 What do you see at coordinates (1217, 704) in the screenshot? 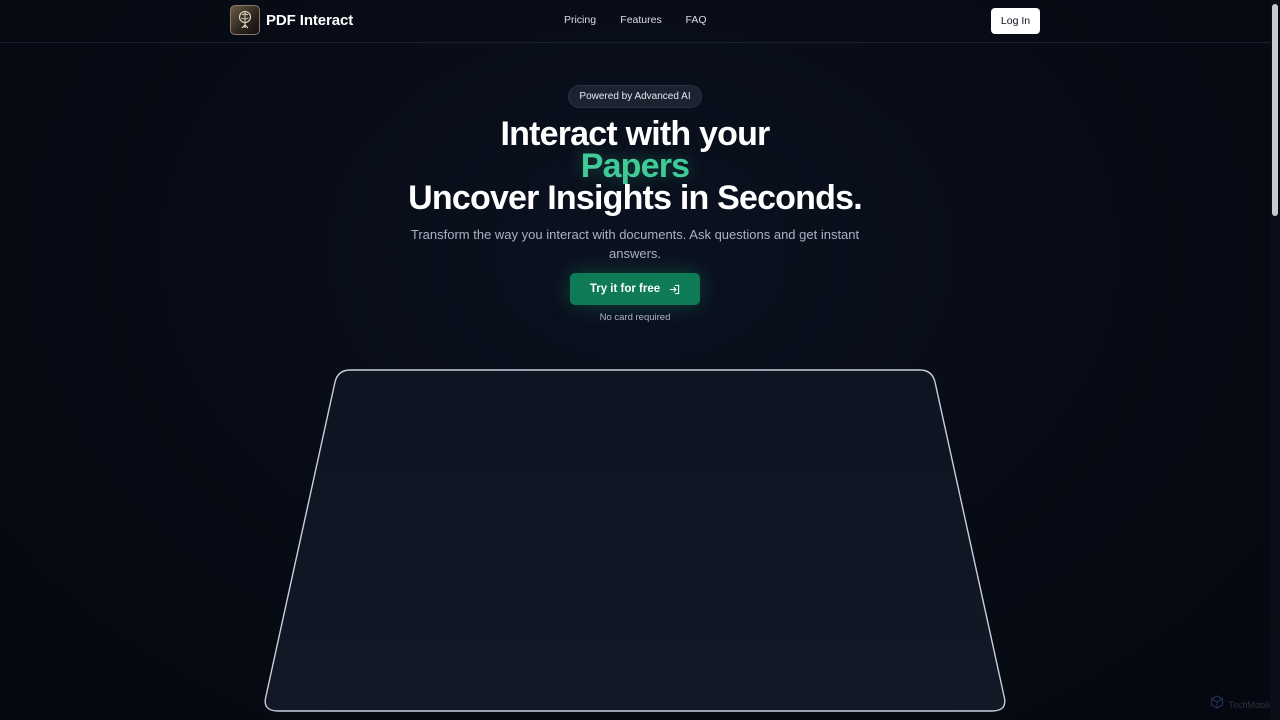
I see `cube-icon` at bounding box center [1217, 704].